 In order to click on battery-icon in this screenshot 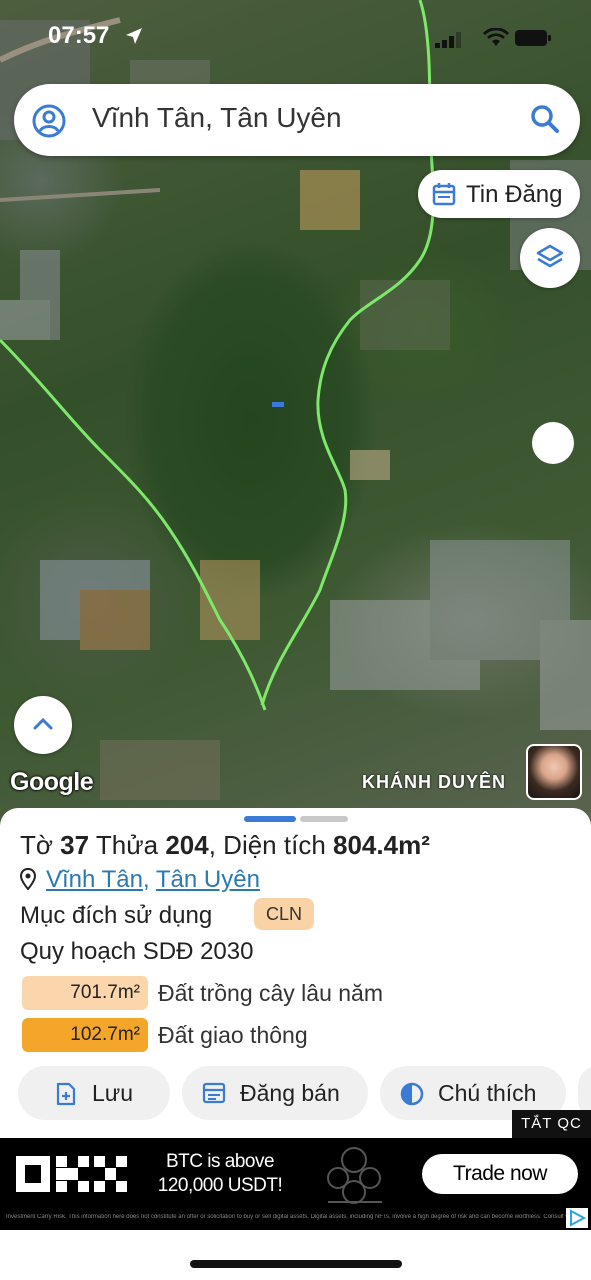, I will do `click(533, 38)`.